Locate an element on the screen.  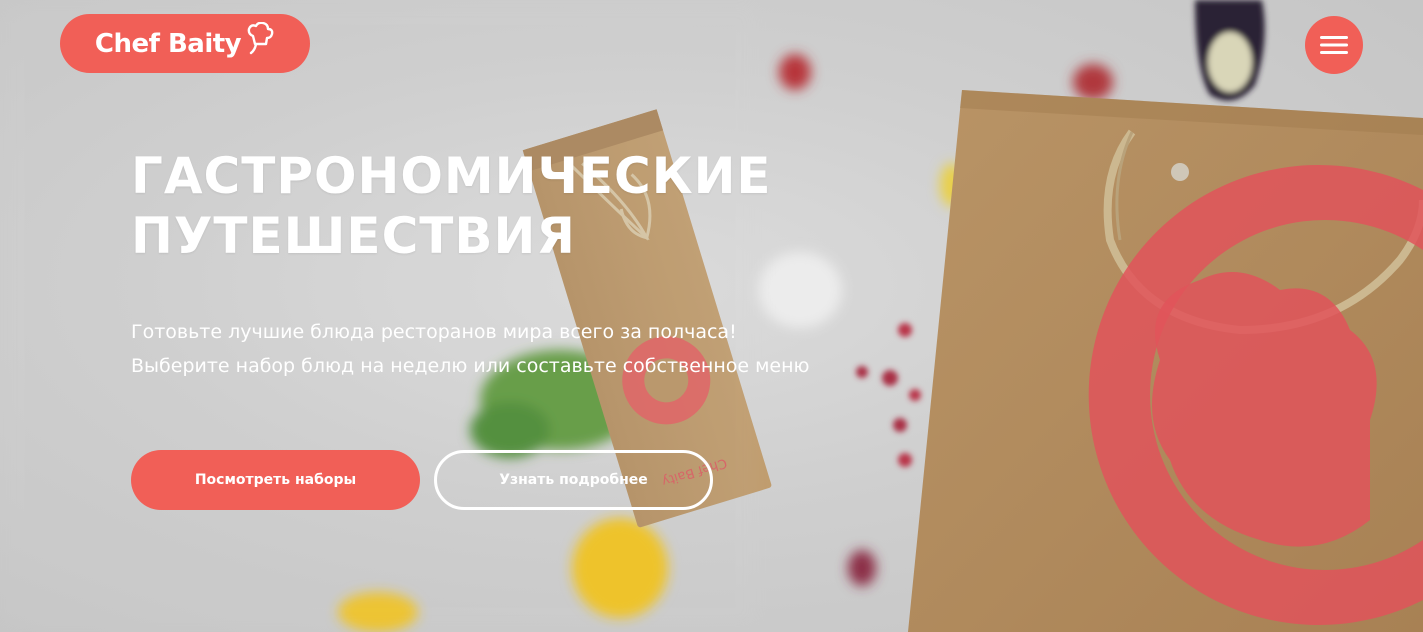
hero-title-line-2: ПУТЕШЕСТВИЯ is located at coordinates (353, 236).